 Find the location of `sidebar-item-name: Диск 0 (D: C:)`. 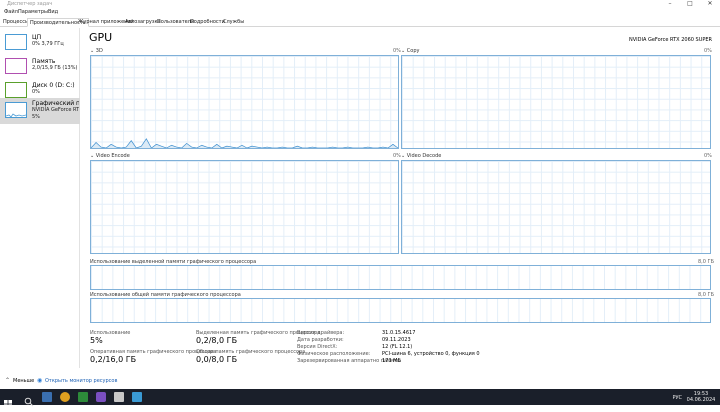

sidebar-item-name: Диск 0 (D: C:) is located at coordinates (53, 85).